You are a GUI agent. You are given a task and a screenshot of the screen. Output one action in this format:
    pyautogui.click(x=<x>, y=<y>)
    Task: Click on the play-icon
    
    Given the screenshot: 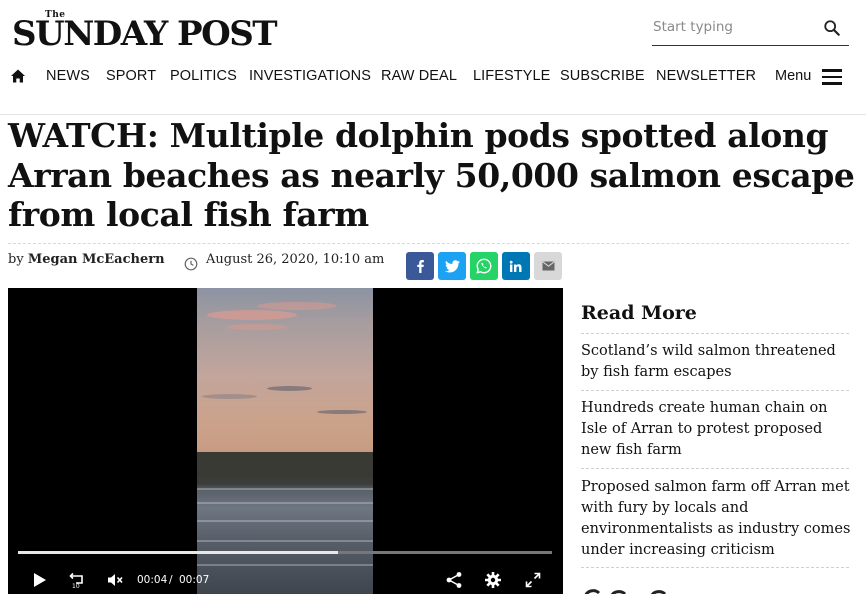 What is the action you would take?
    pyautogui.click(x=39, y=580)
    